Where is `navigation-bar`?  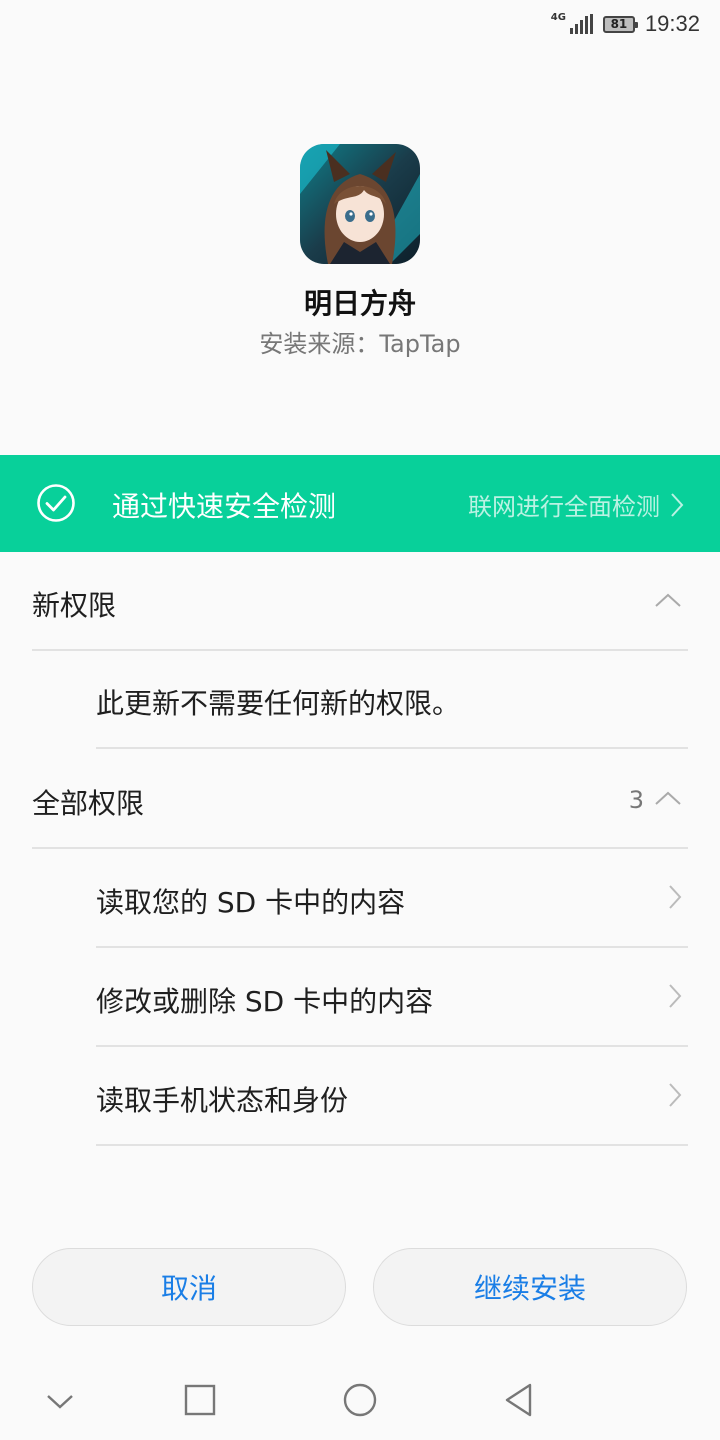 navigation-bar is located at coordinates (360, 1400).